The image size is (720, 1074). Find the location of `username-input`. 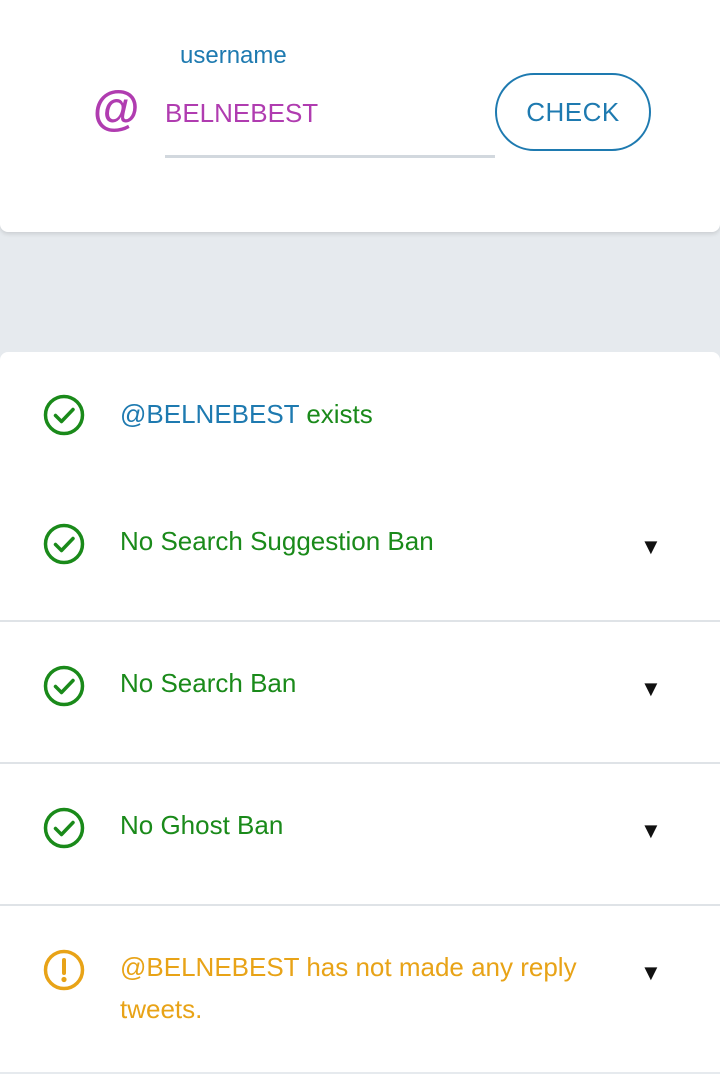

username-input is located at coordinates (330, 124).